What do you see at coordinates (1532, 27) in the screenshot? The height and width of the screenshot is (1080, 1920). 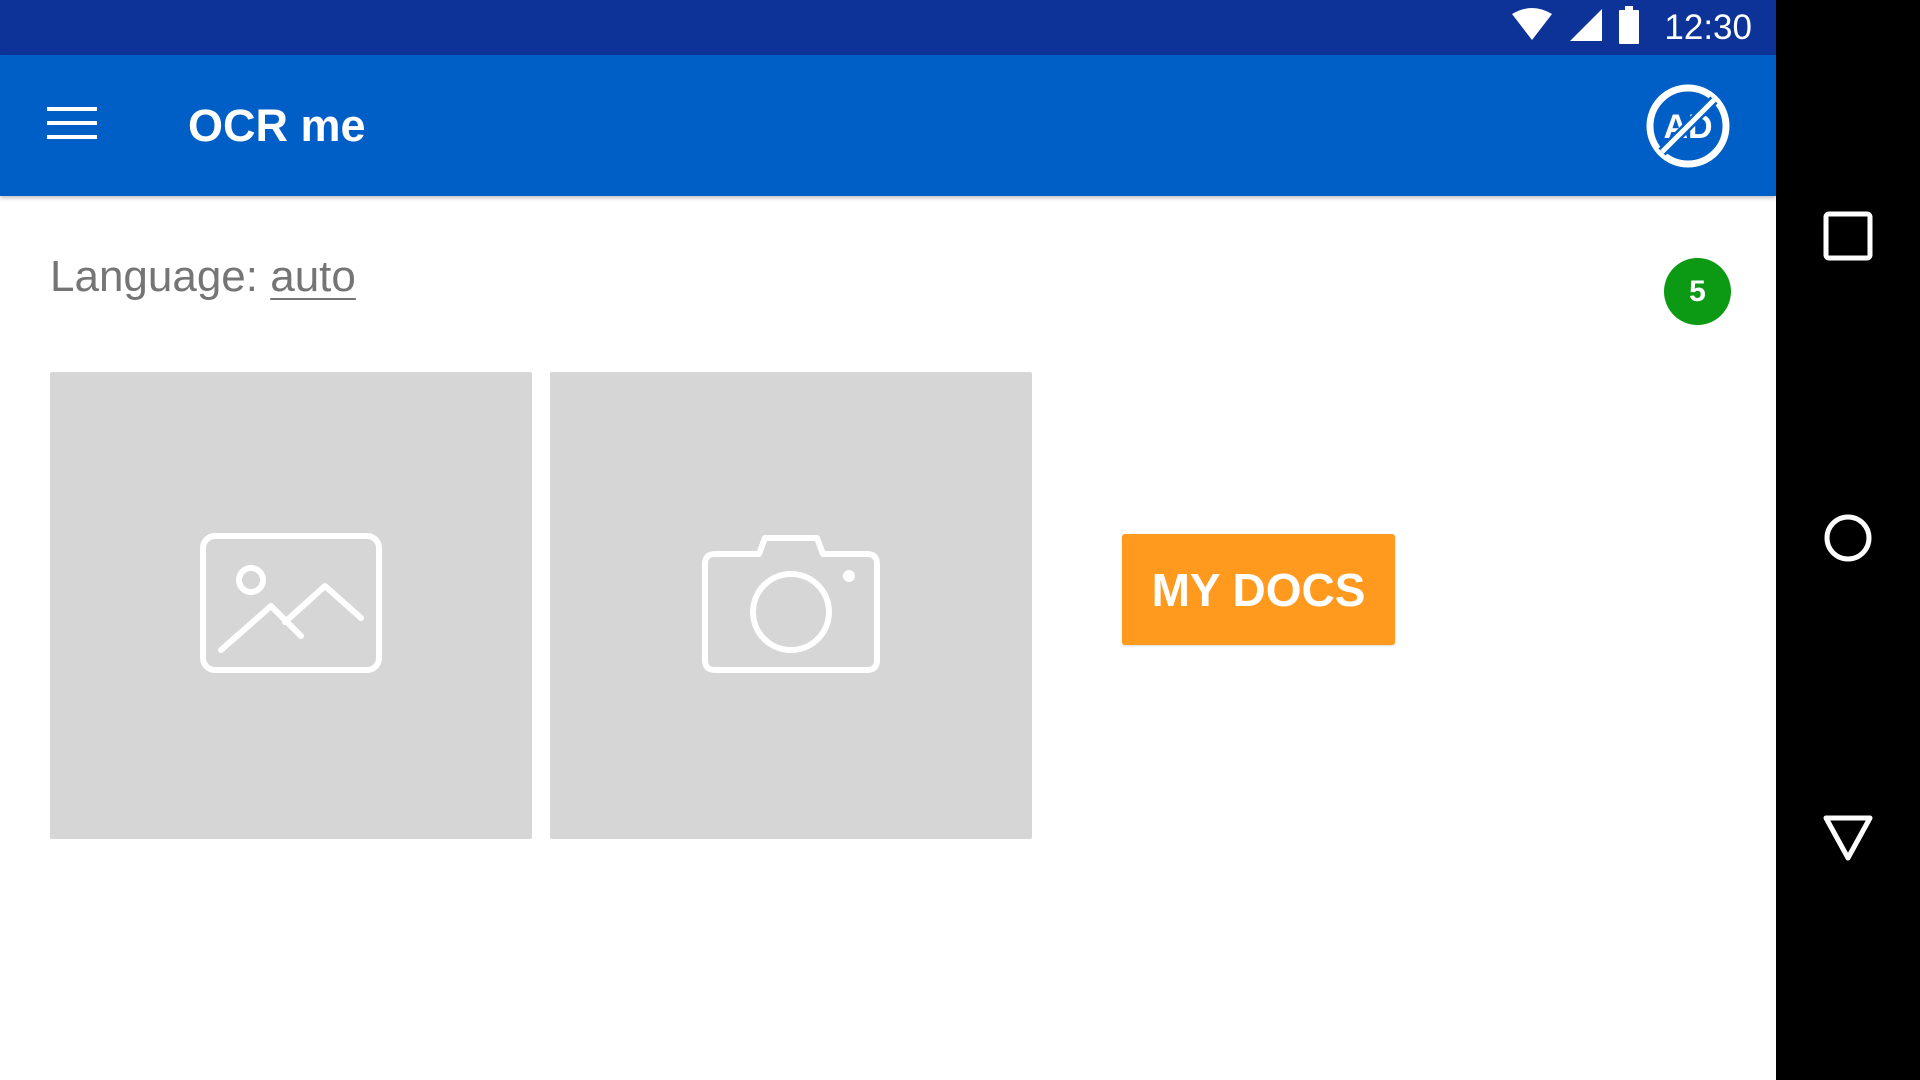 I see `wifi-icon` at bounding box center [1532, 27].